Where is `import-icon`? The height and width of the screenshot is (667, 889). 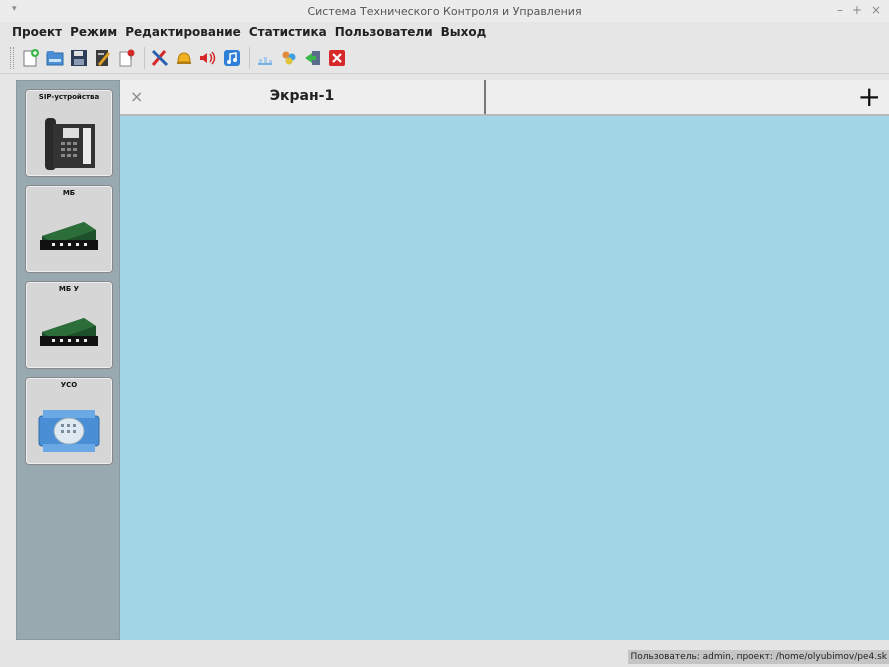
import-icon is located at coordinates (313, 58).